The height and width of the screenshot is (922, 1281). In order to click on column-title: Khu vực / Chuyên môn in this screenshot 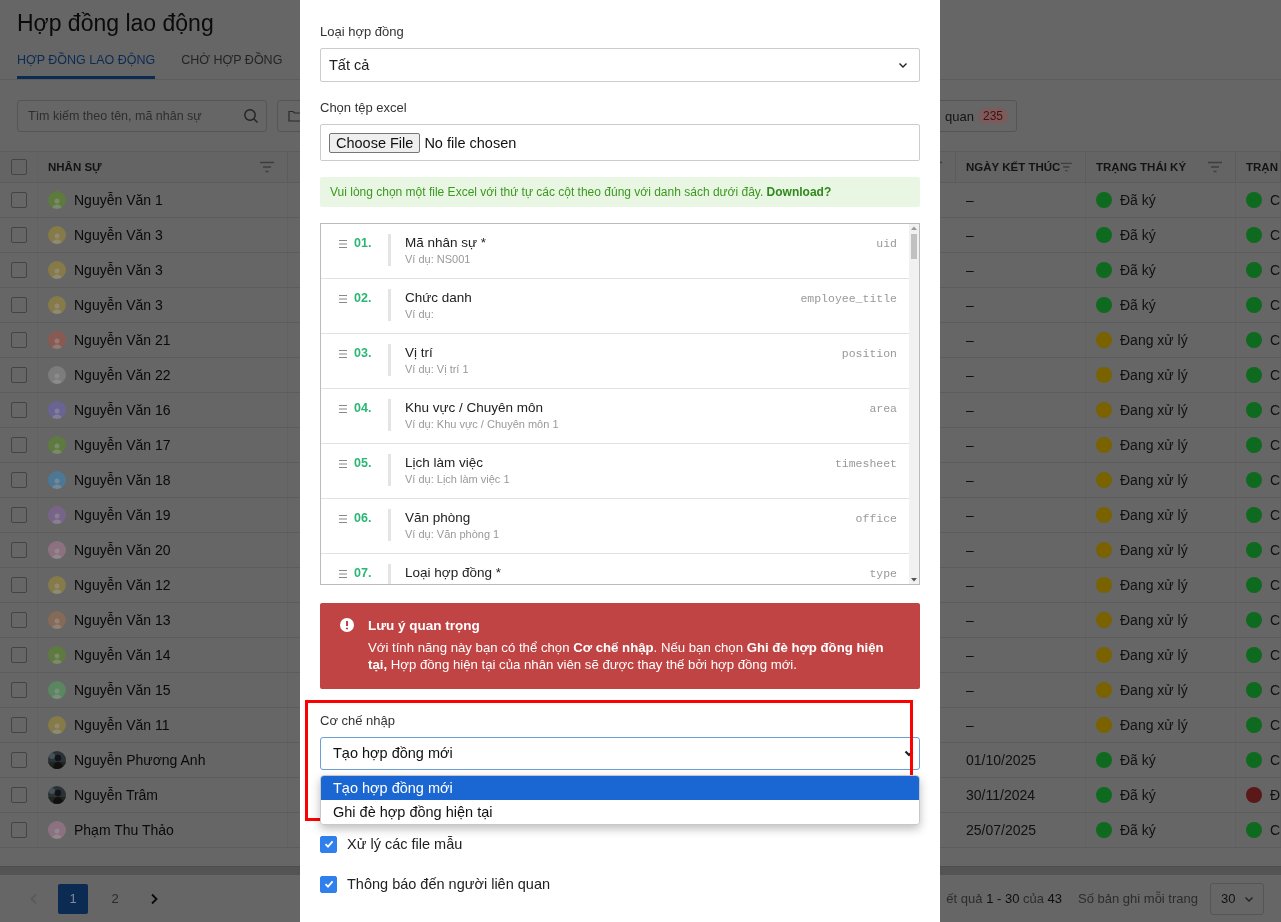, I will do `click(474, 407)`.